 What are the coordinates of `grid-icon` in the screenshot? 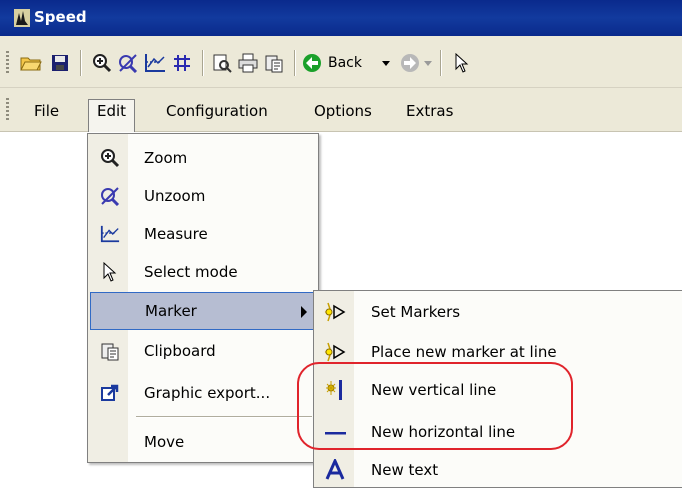 It's located at (182, 63).